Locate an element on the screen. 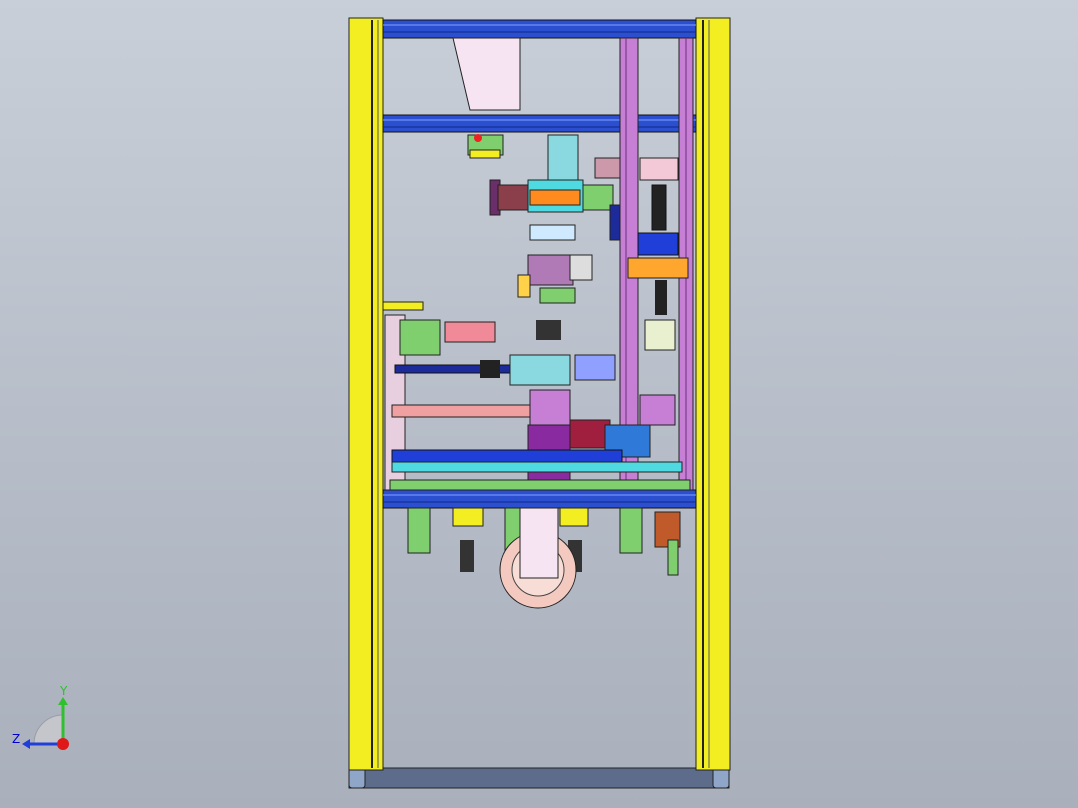 Image resolution: width=1078 pixels, height=808 pixels. orientation-triad: Y Z is located at coordinates (45, 720).